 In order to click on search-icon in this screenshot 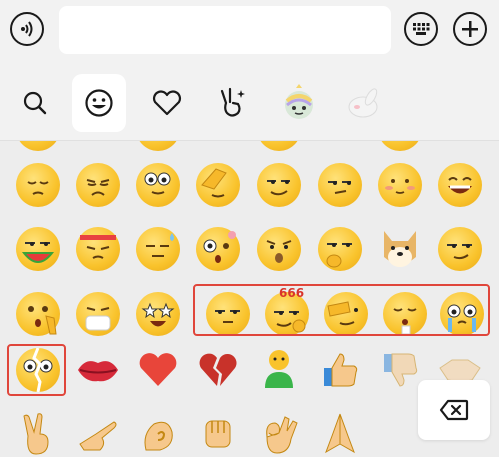, I will do `click(35, 103)`.